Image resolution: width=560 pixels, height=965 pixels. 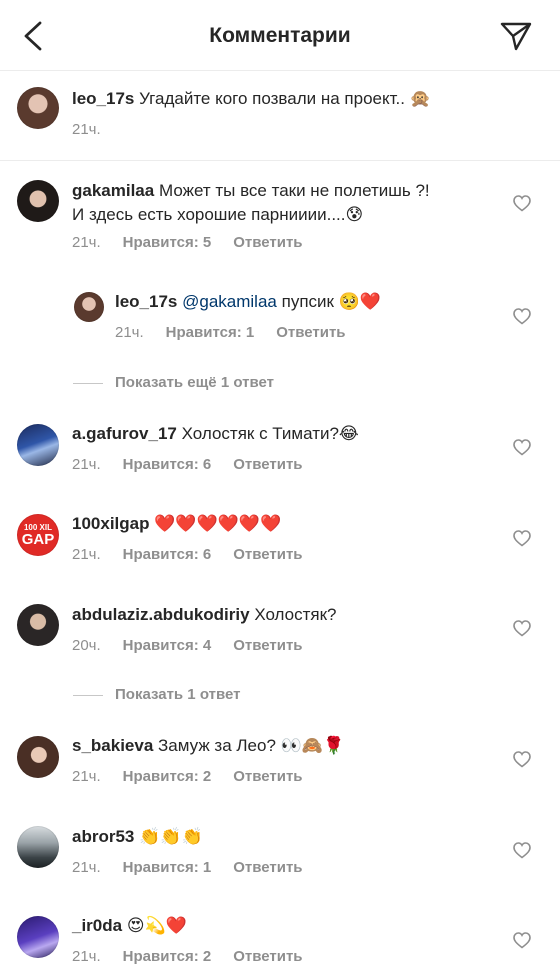 I want to click on mention-link: @gakamilaa, so click(x=229, y=301).